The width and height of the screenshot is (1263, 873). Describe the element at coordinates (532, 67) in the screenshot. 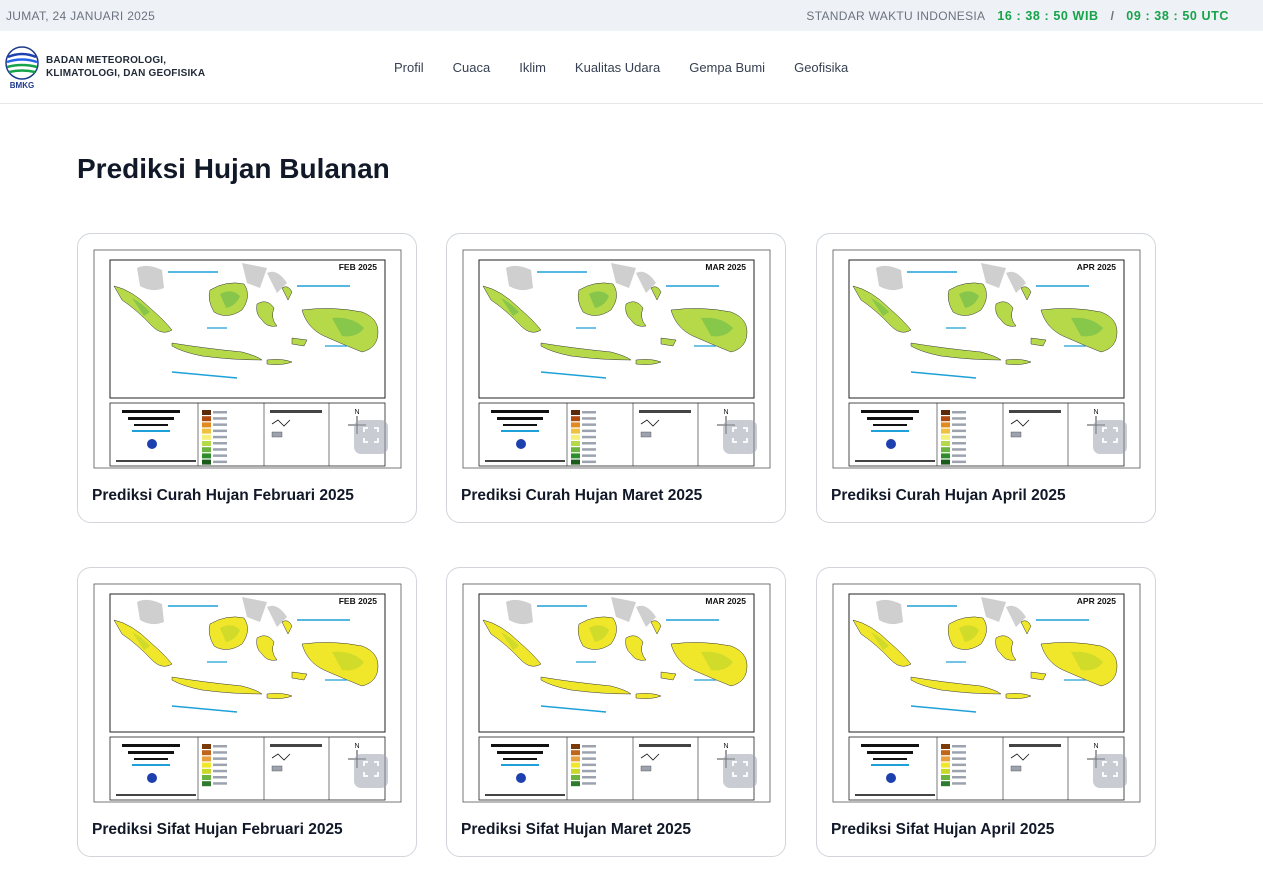

I see `nav-iklim: Iklim` at that location.